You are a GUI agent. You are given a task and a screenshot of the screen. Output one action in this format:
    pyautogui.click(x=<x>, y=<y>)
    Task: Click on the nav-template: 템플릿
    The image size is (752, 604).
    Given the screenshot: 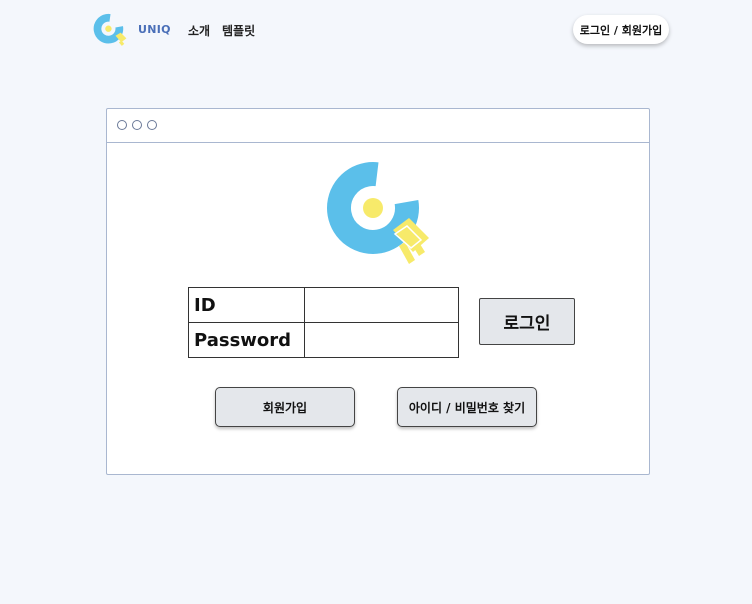 What is the action you would take?
    pyautogui.click(x=238, y=30)
    